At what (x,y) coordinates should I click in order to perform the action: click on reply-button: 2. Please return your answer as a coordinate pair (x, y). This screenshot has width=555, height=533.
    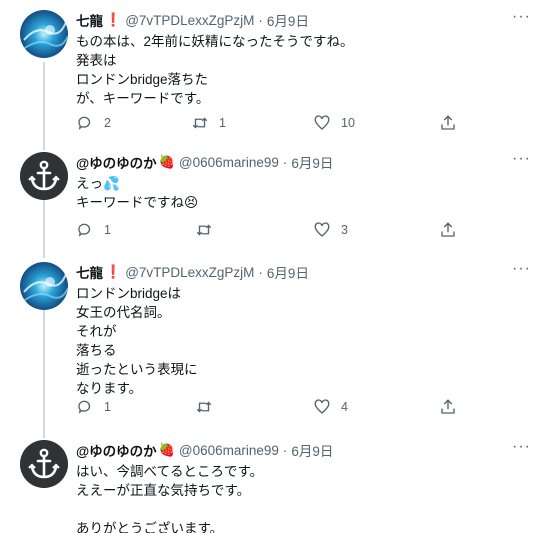
    Looking at the image, I should click on (93, 123).